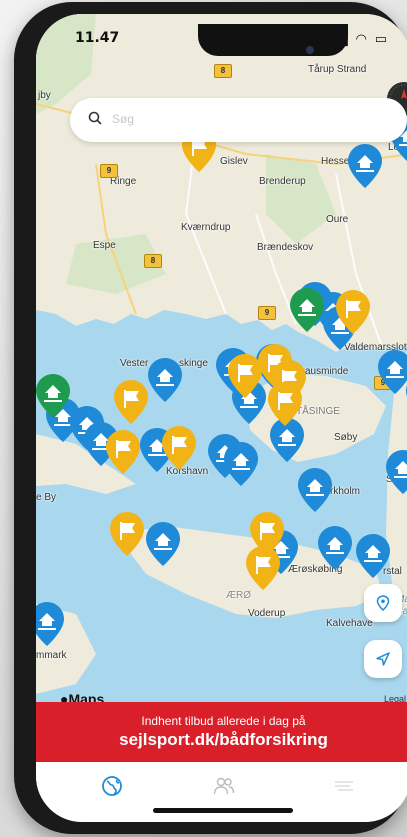 Image resolution: width=407 pixels, height=837 pixels. I want to click on banner-line-2: sejlsport.dk/bådforsikring, so click(223, 739).